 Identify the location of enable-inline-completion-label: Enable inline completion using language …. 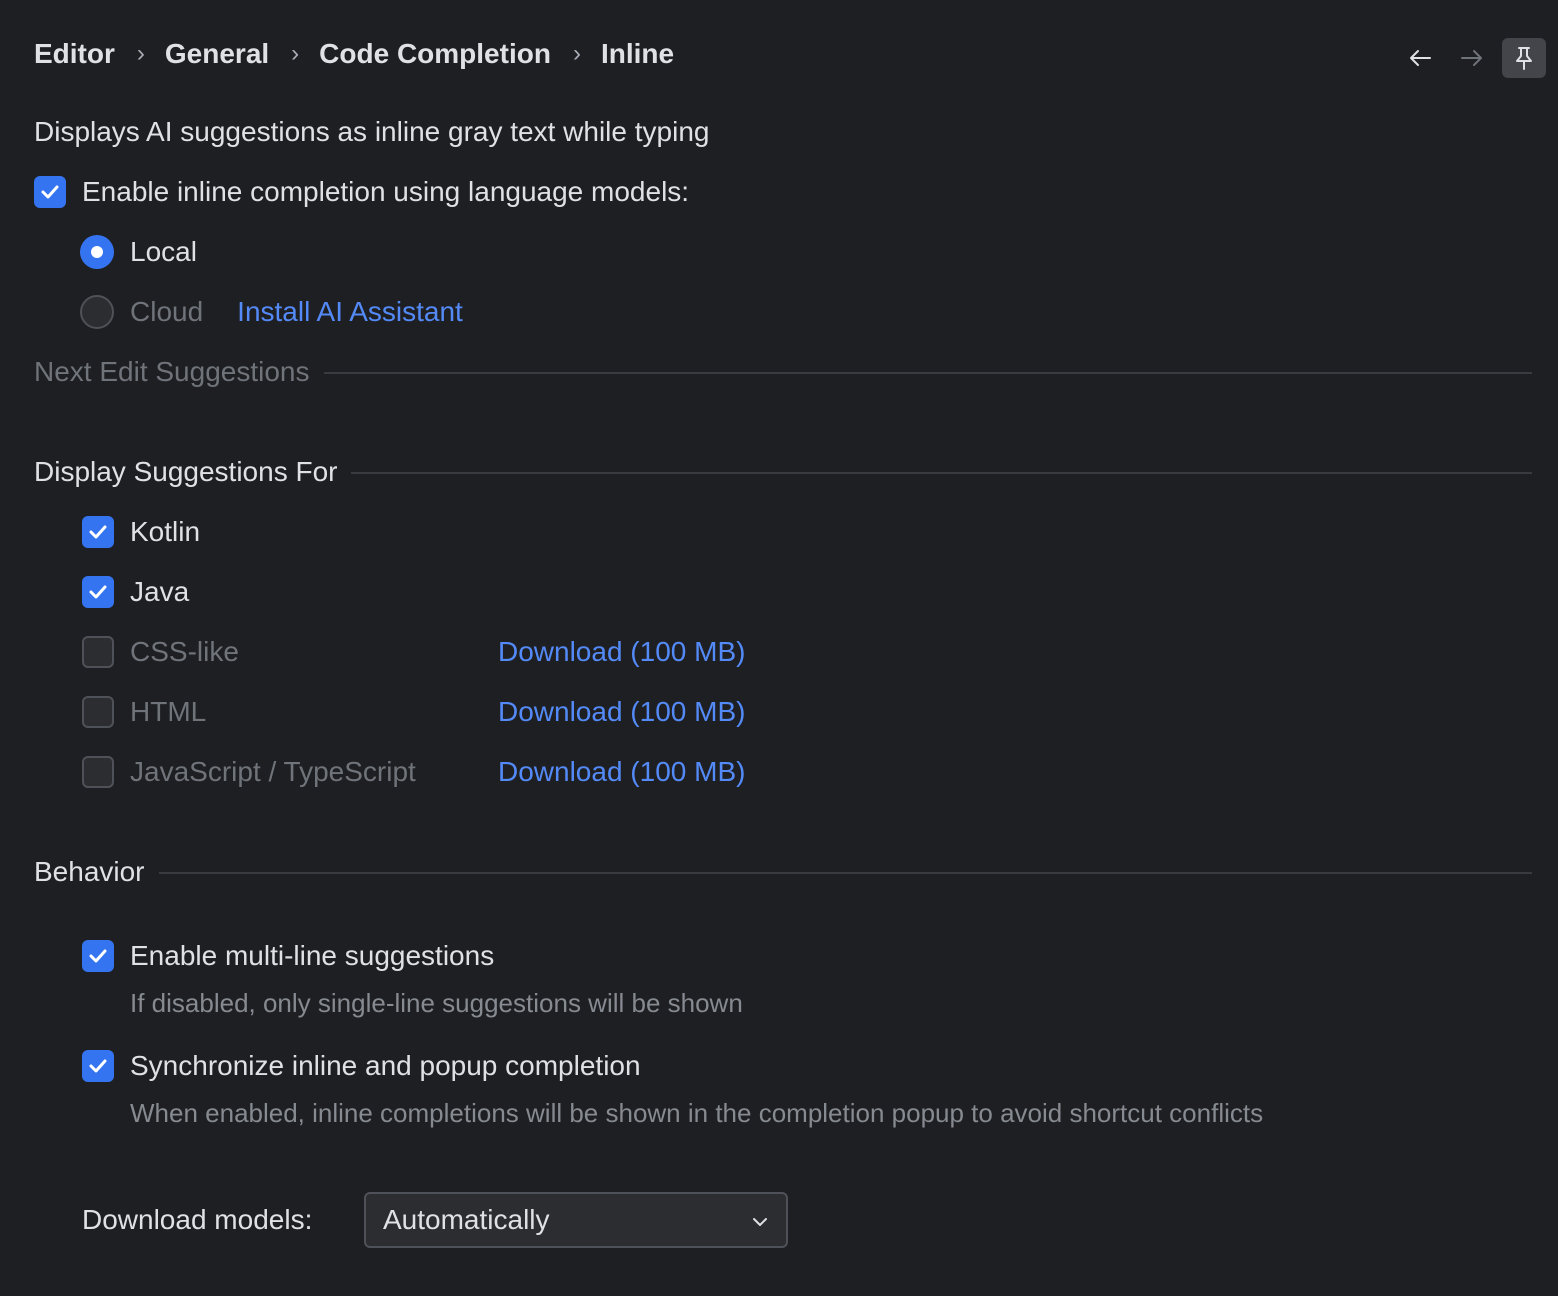
(386, 191).